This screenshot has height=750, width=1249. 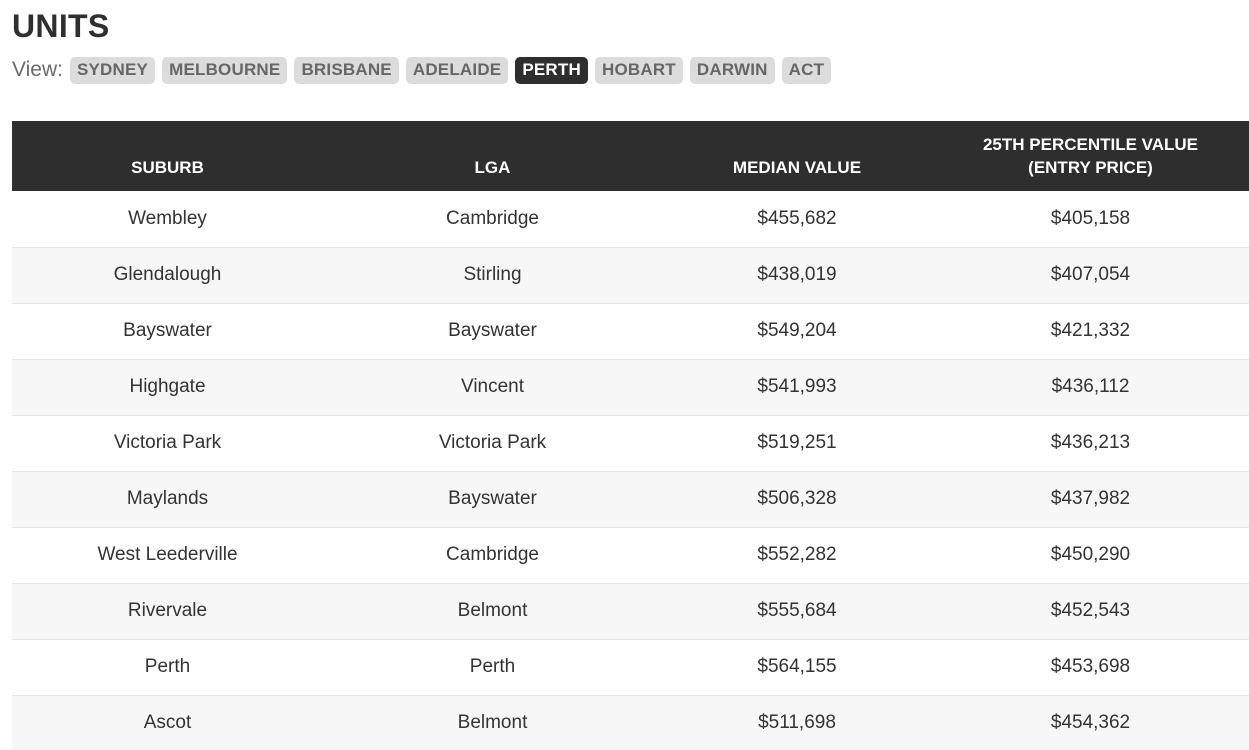 What do you see at coordinates (797, 156) in the screenshot?
I see `column-header-median-value: MEDIAN VALUE` at bounding box center [797, 156].